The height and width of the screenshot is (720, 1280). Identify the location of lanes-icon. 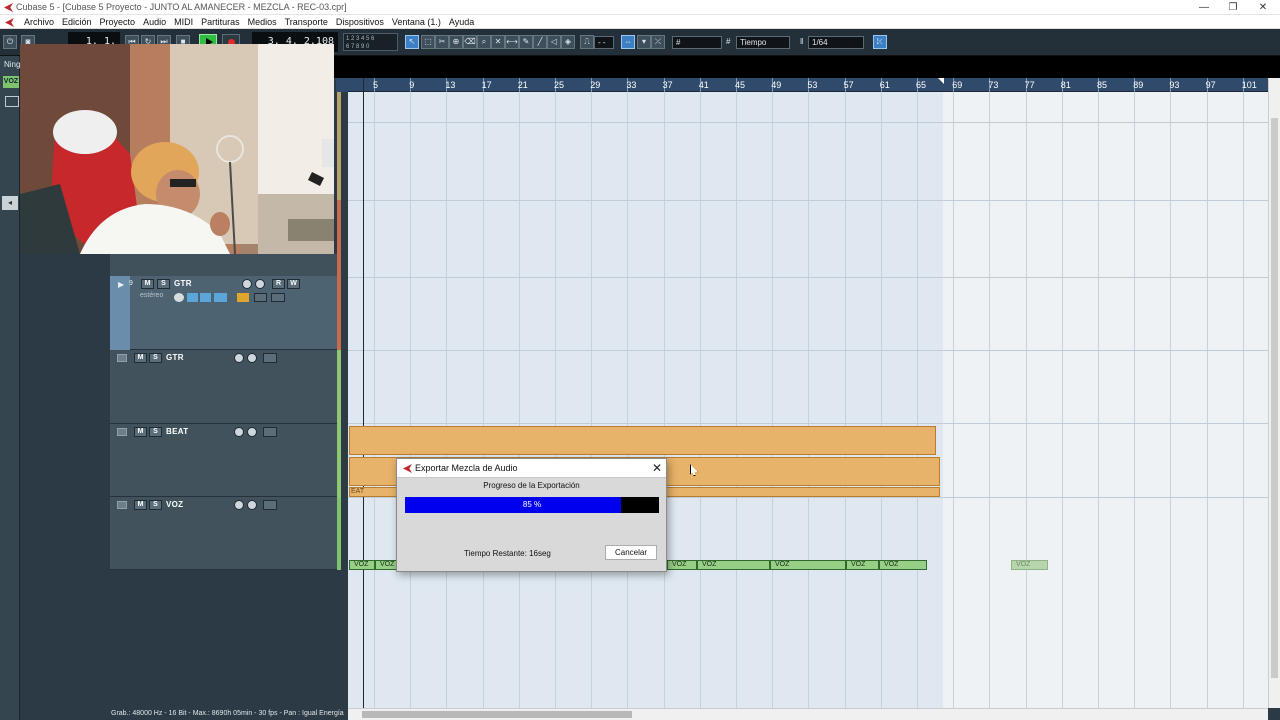
(192, 297).